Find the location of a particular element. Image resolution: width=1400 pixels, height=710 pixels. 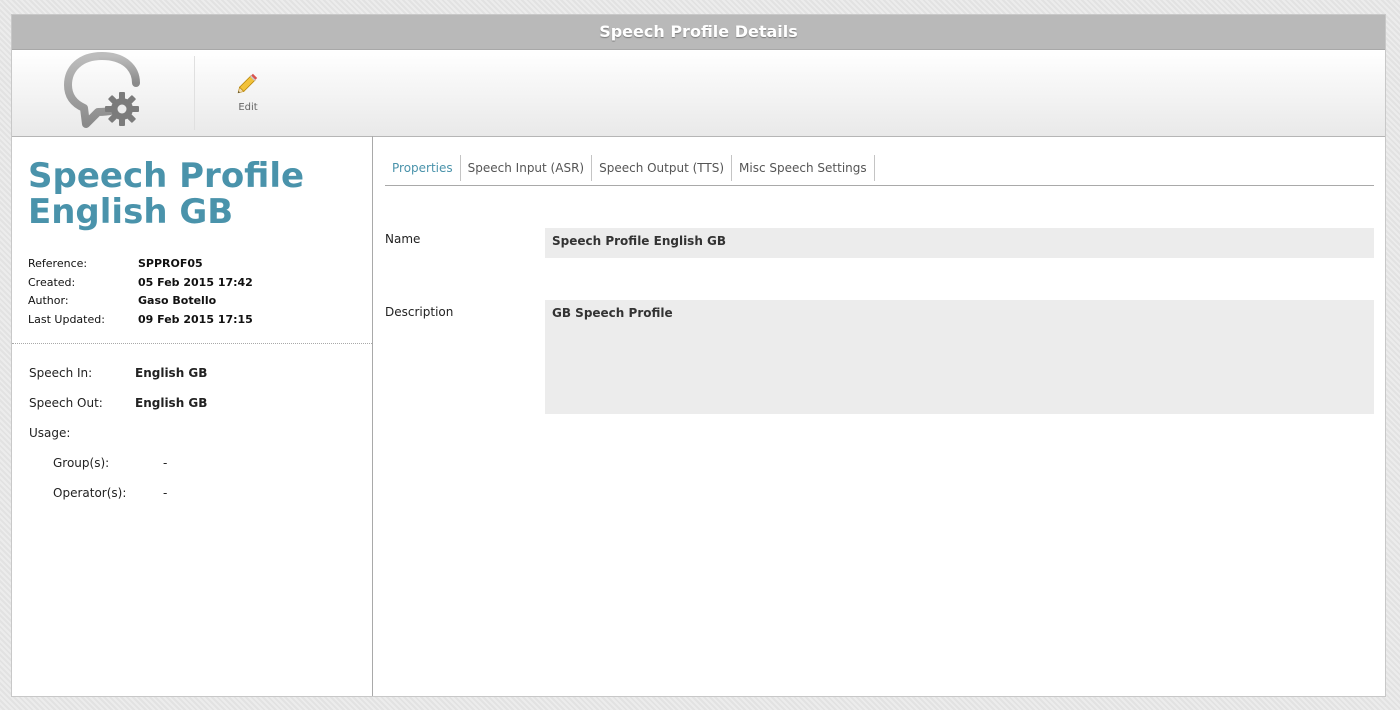

tab-speech-output: Speech Output (TTS) is located at coordinates (662, 168).